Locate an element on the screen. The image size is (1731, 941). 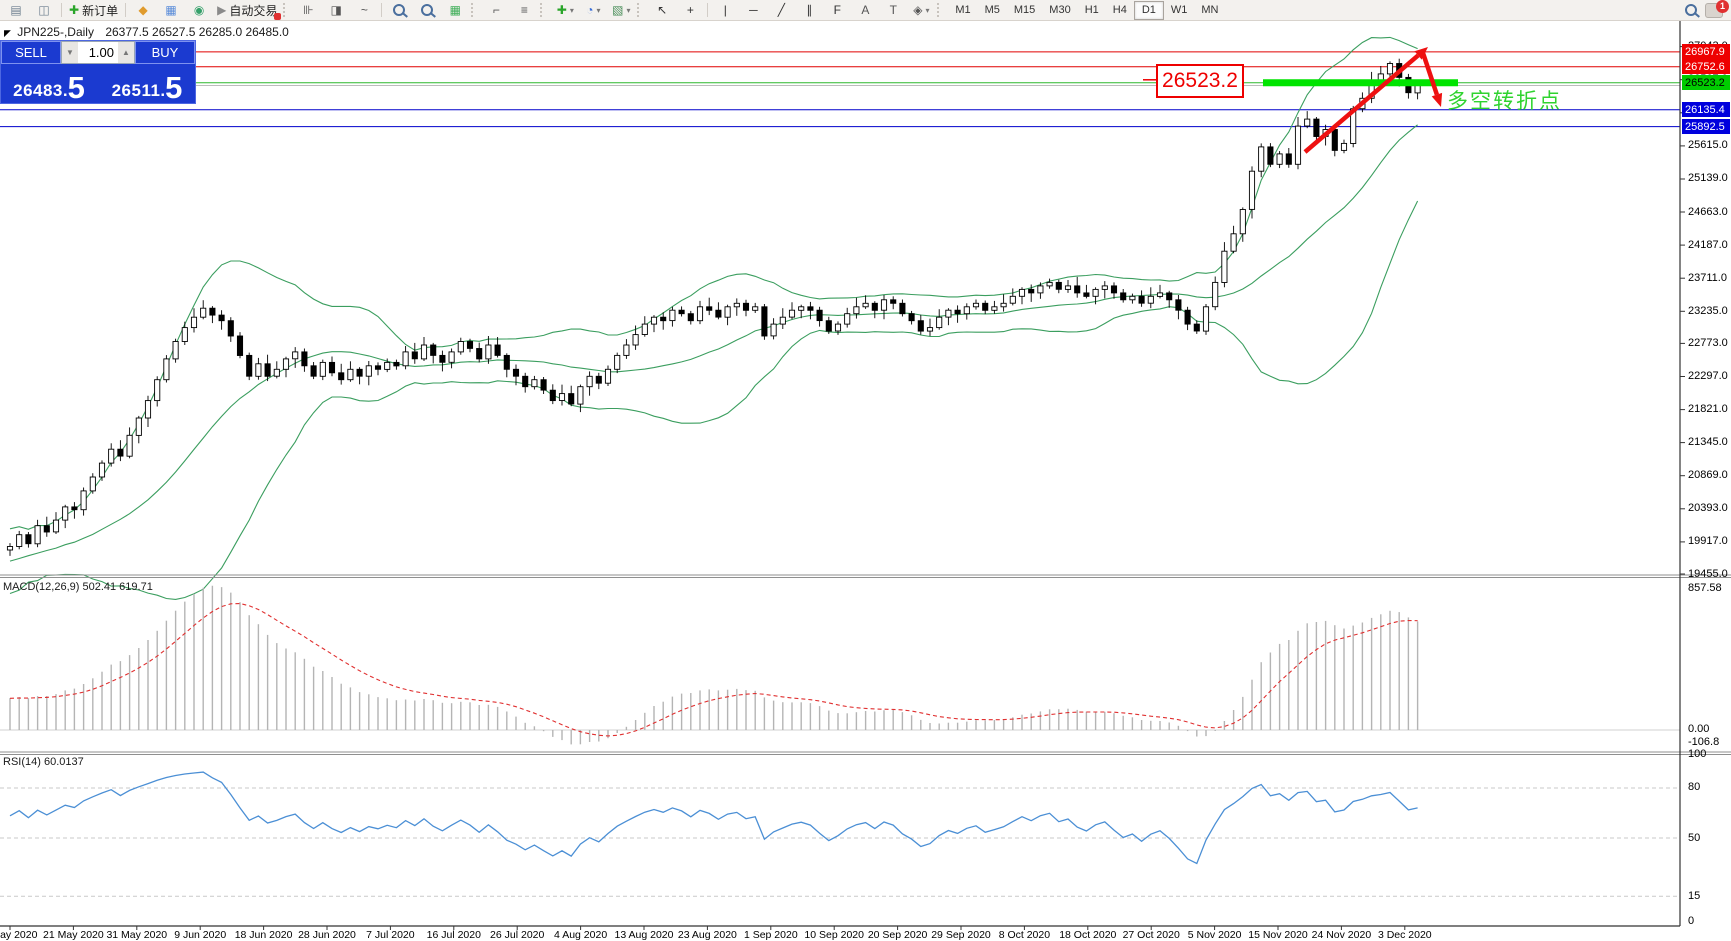
search-icon is located at coordinates (1691, 10).